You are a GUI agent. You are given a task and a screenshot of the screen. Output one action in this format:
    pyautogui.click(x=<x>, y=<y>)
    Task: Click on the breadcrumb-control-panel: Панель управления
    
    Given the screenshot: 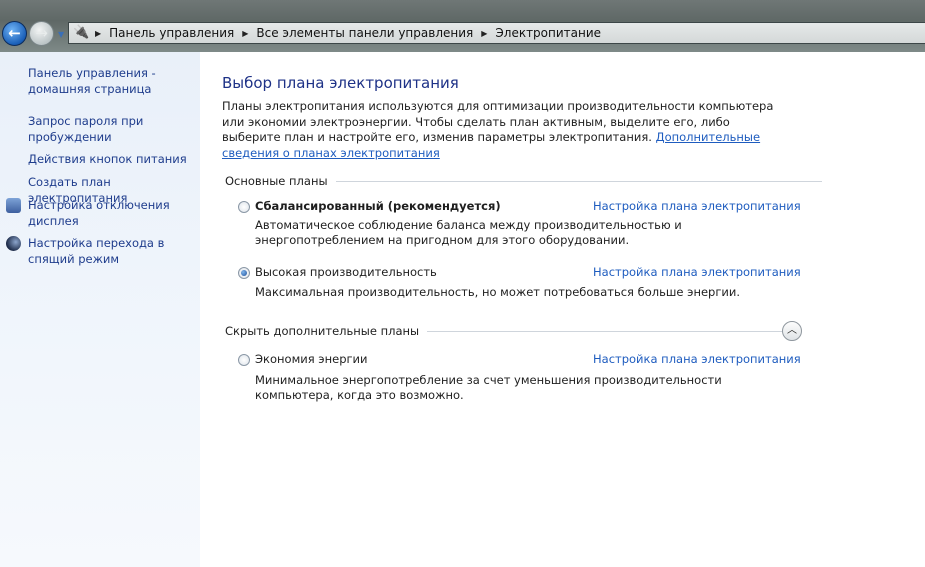 What is the action you would take?
    pyautogui.click(x=171, y=33)
    